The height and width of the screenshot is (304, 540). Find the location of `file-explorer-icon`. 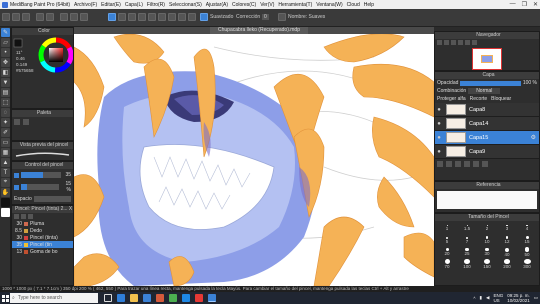

file-explorer-icon is located at coordinates (134, 298).